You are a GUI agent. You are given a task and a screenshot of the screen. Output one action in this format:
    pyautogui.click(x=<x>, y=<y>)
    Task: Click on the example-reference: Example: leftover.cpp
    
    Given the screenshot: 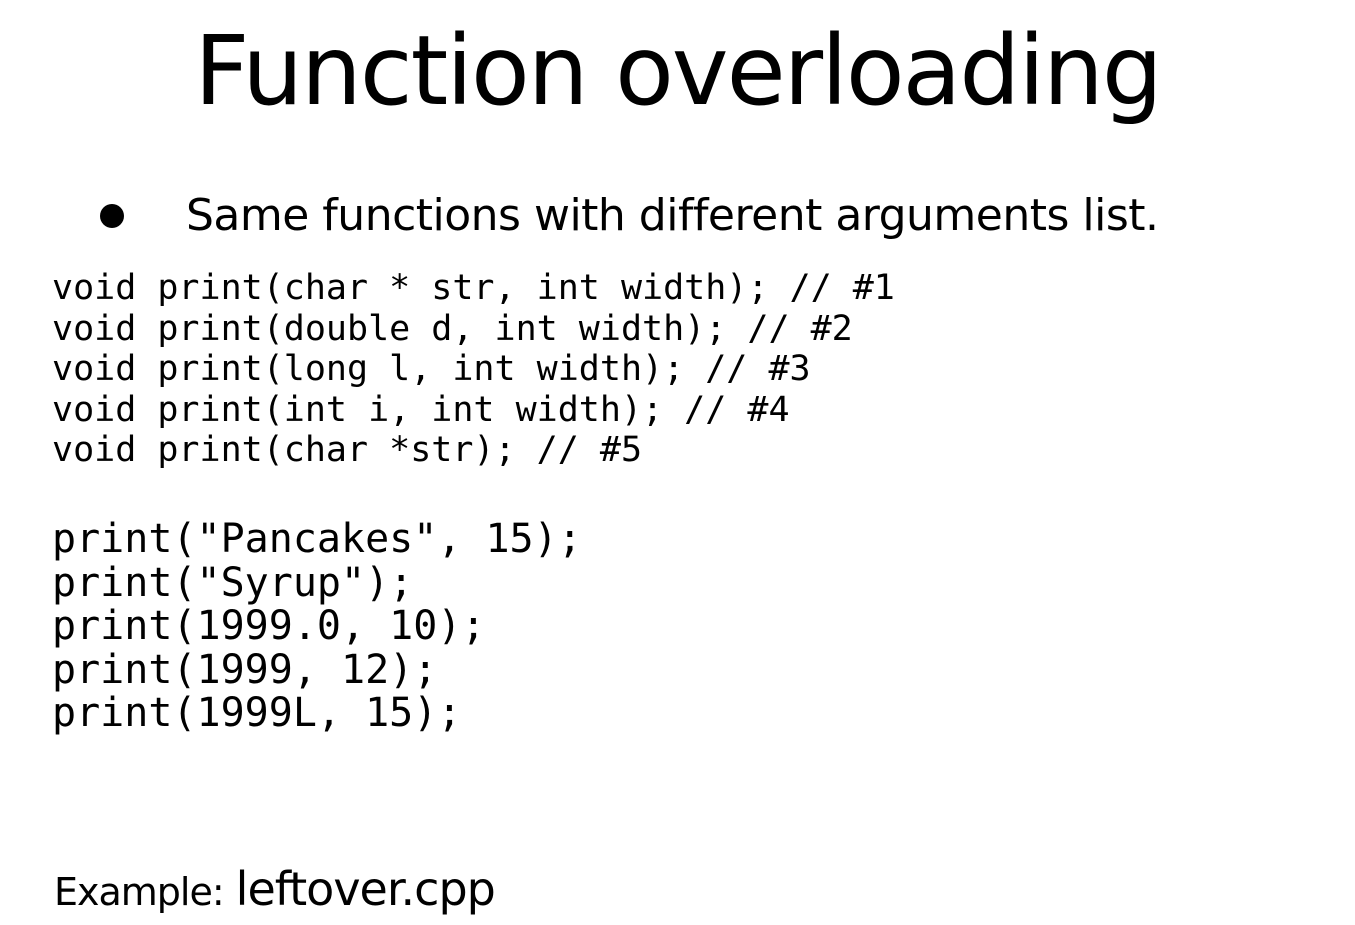 What is the action you would take?
    pyautogui.click(x=275, y=889)
    